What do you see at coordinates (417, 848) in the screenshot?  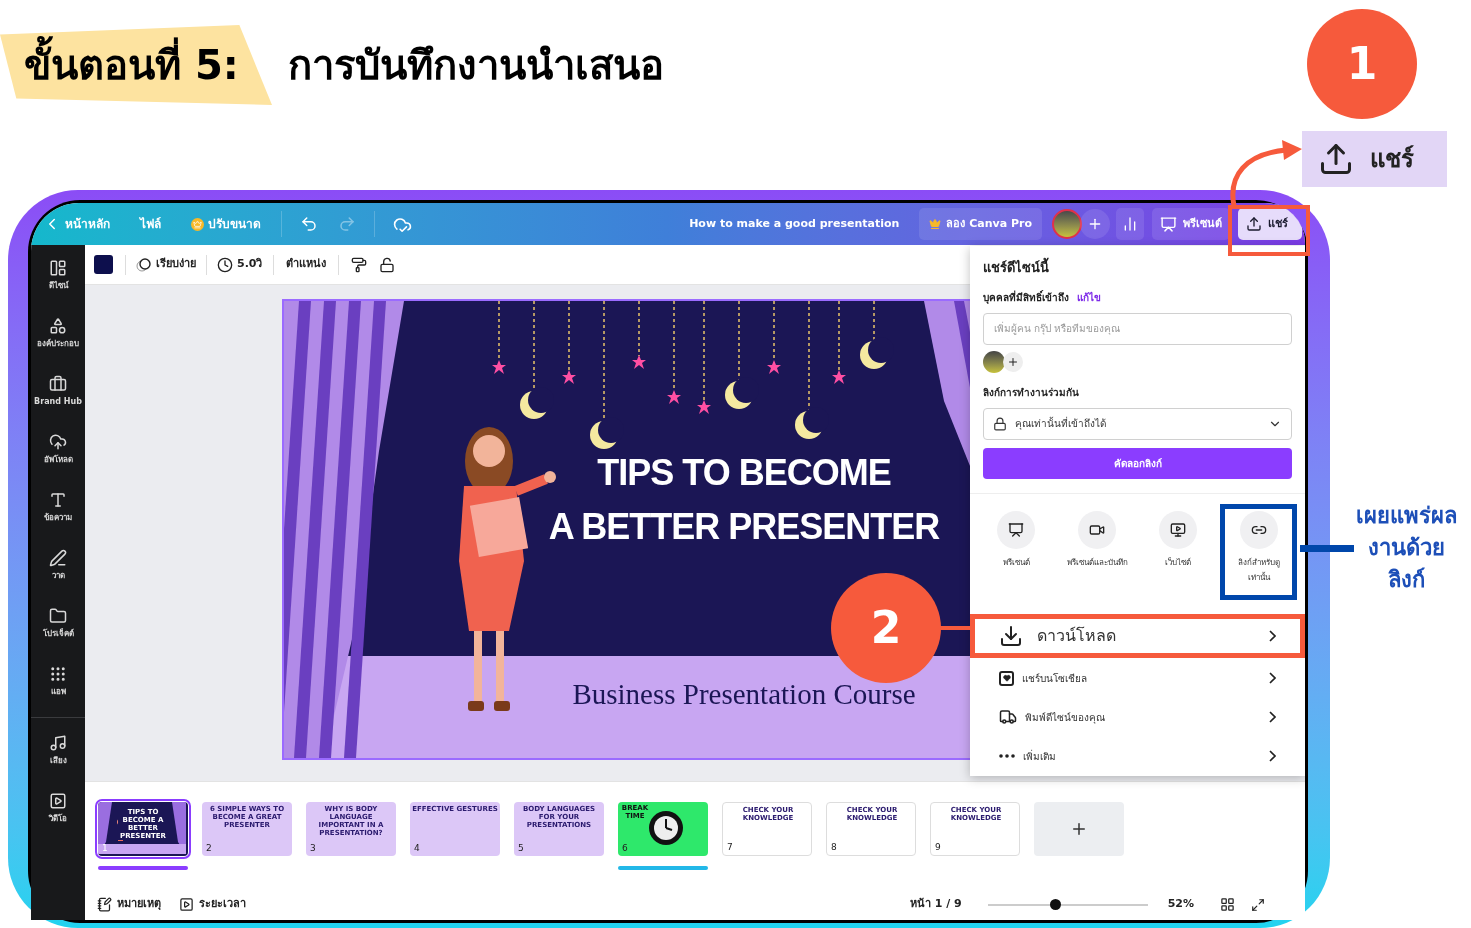 I see `page-number: 4` at bounding box center [417, 848].